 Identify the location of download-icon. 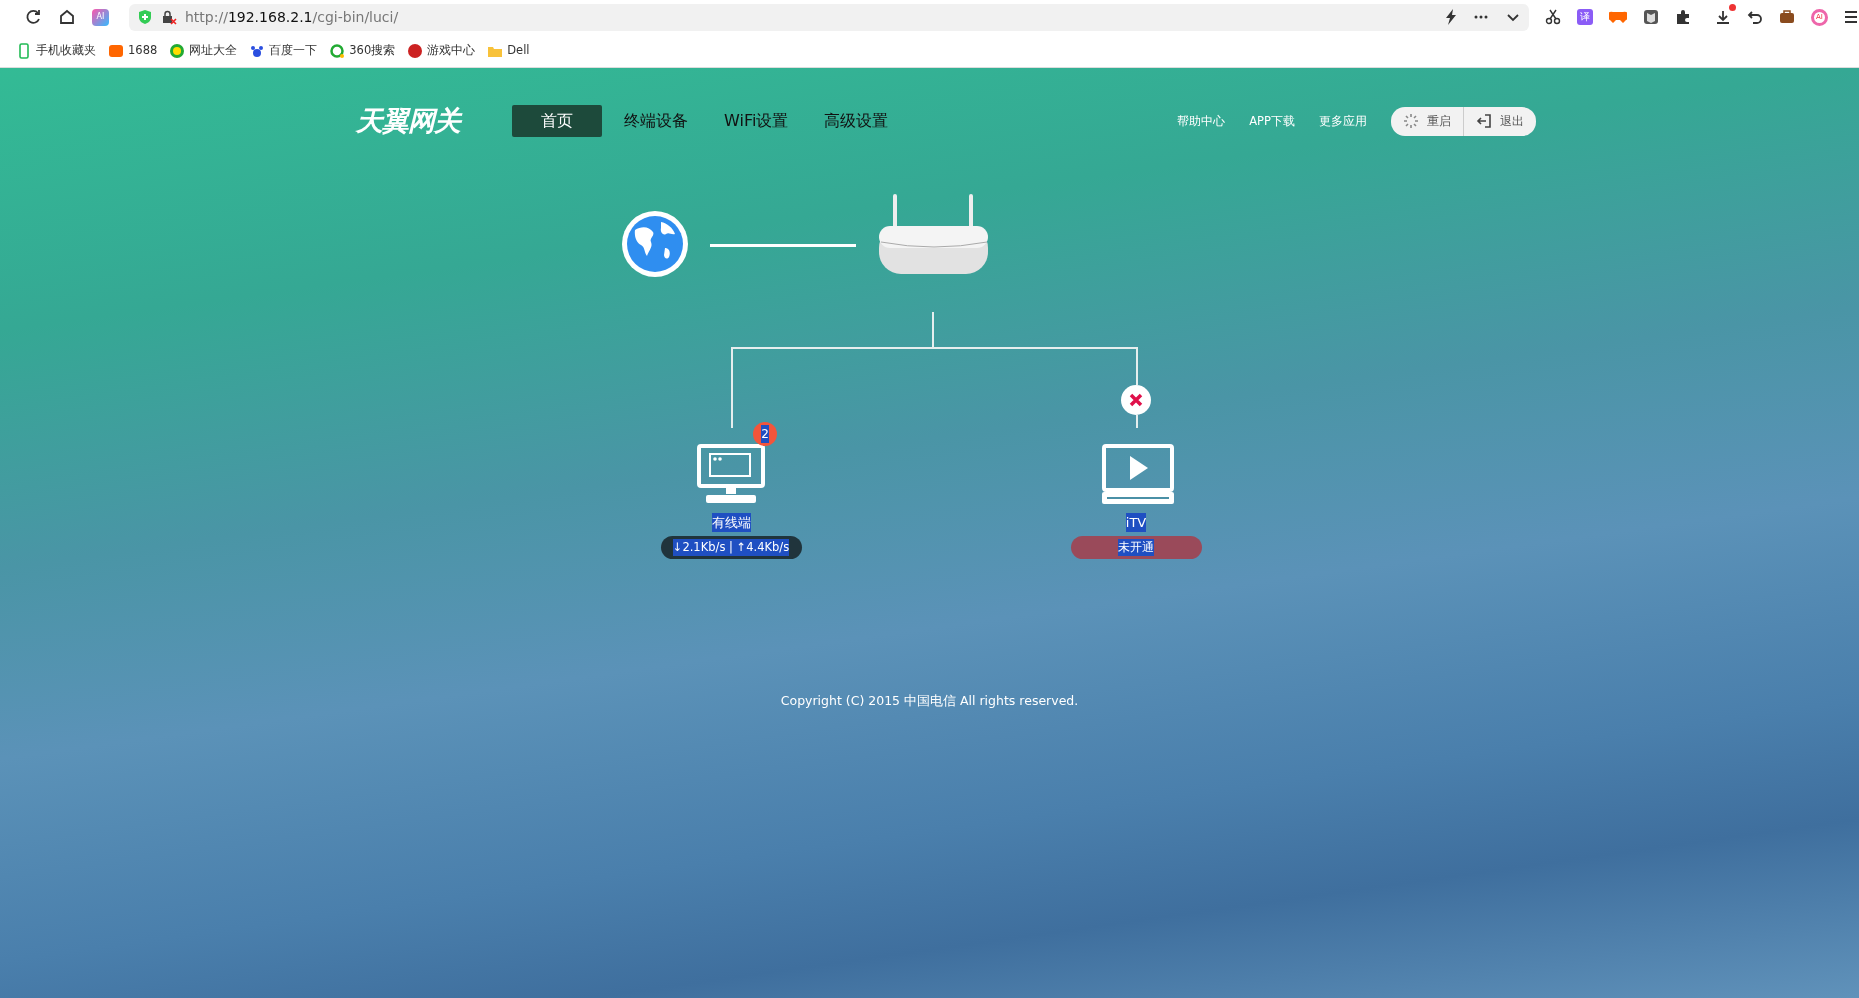
(1723, 17).